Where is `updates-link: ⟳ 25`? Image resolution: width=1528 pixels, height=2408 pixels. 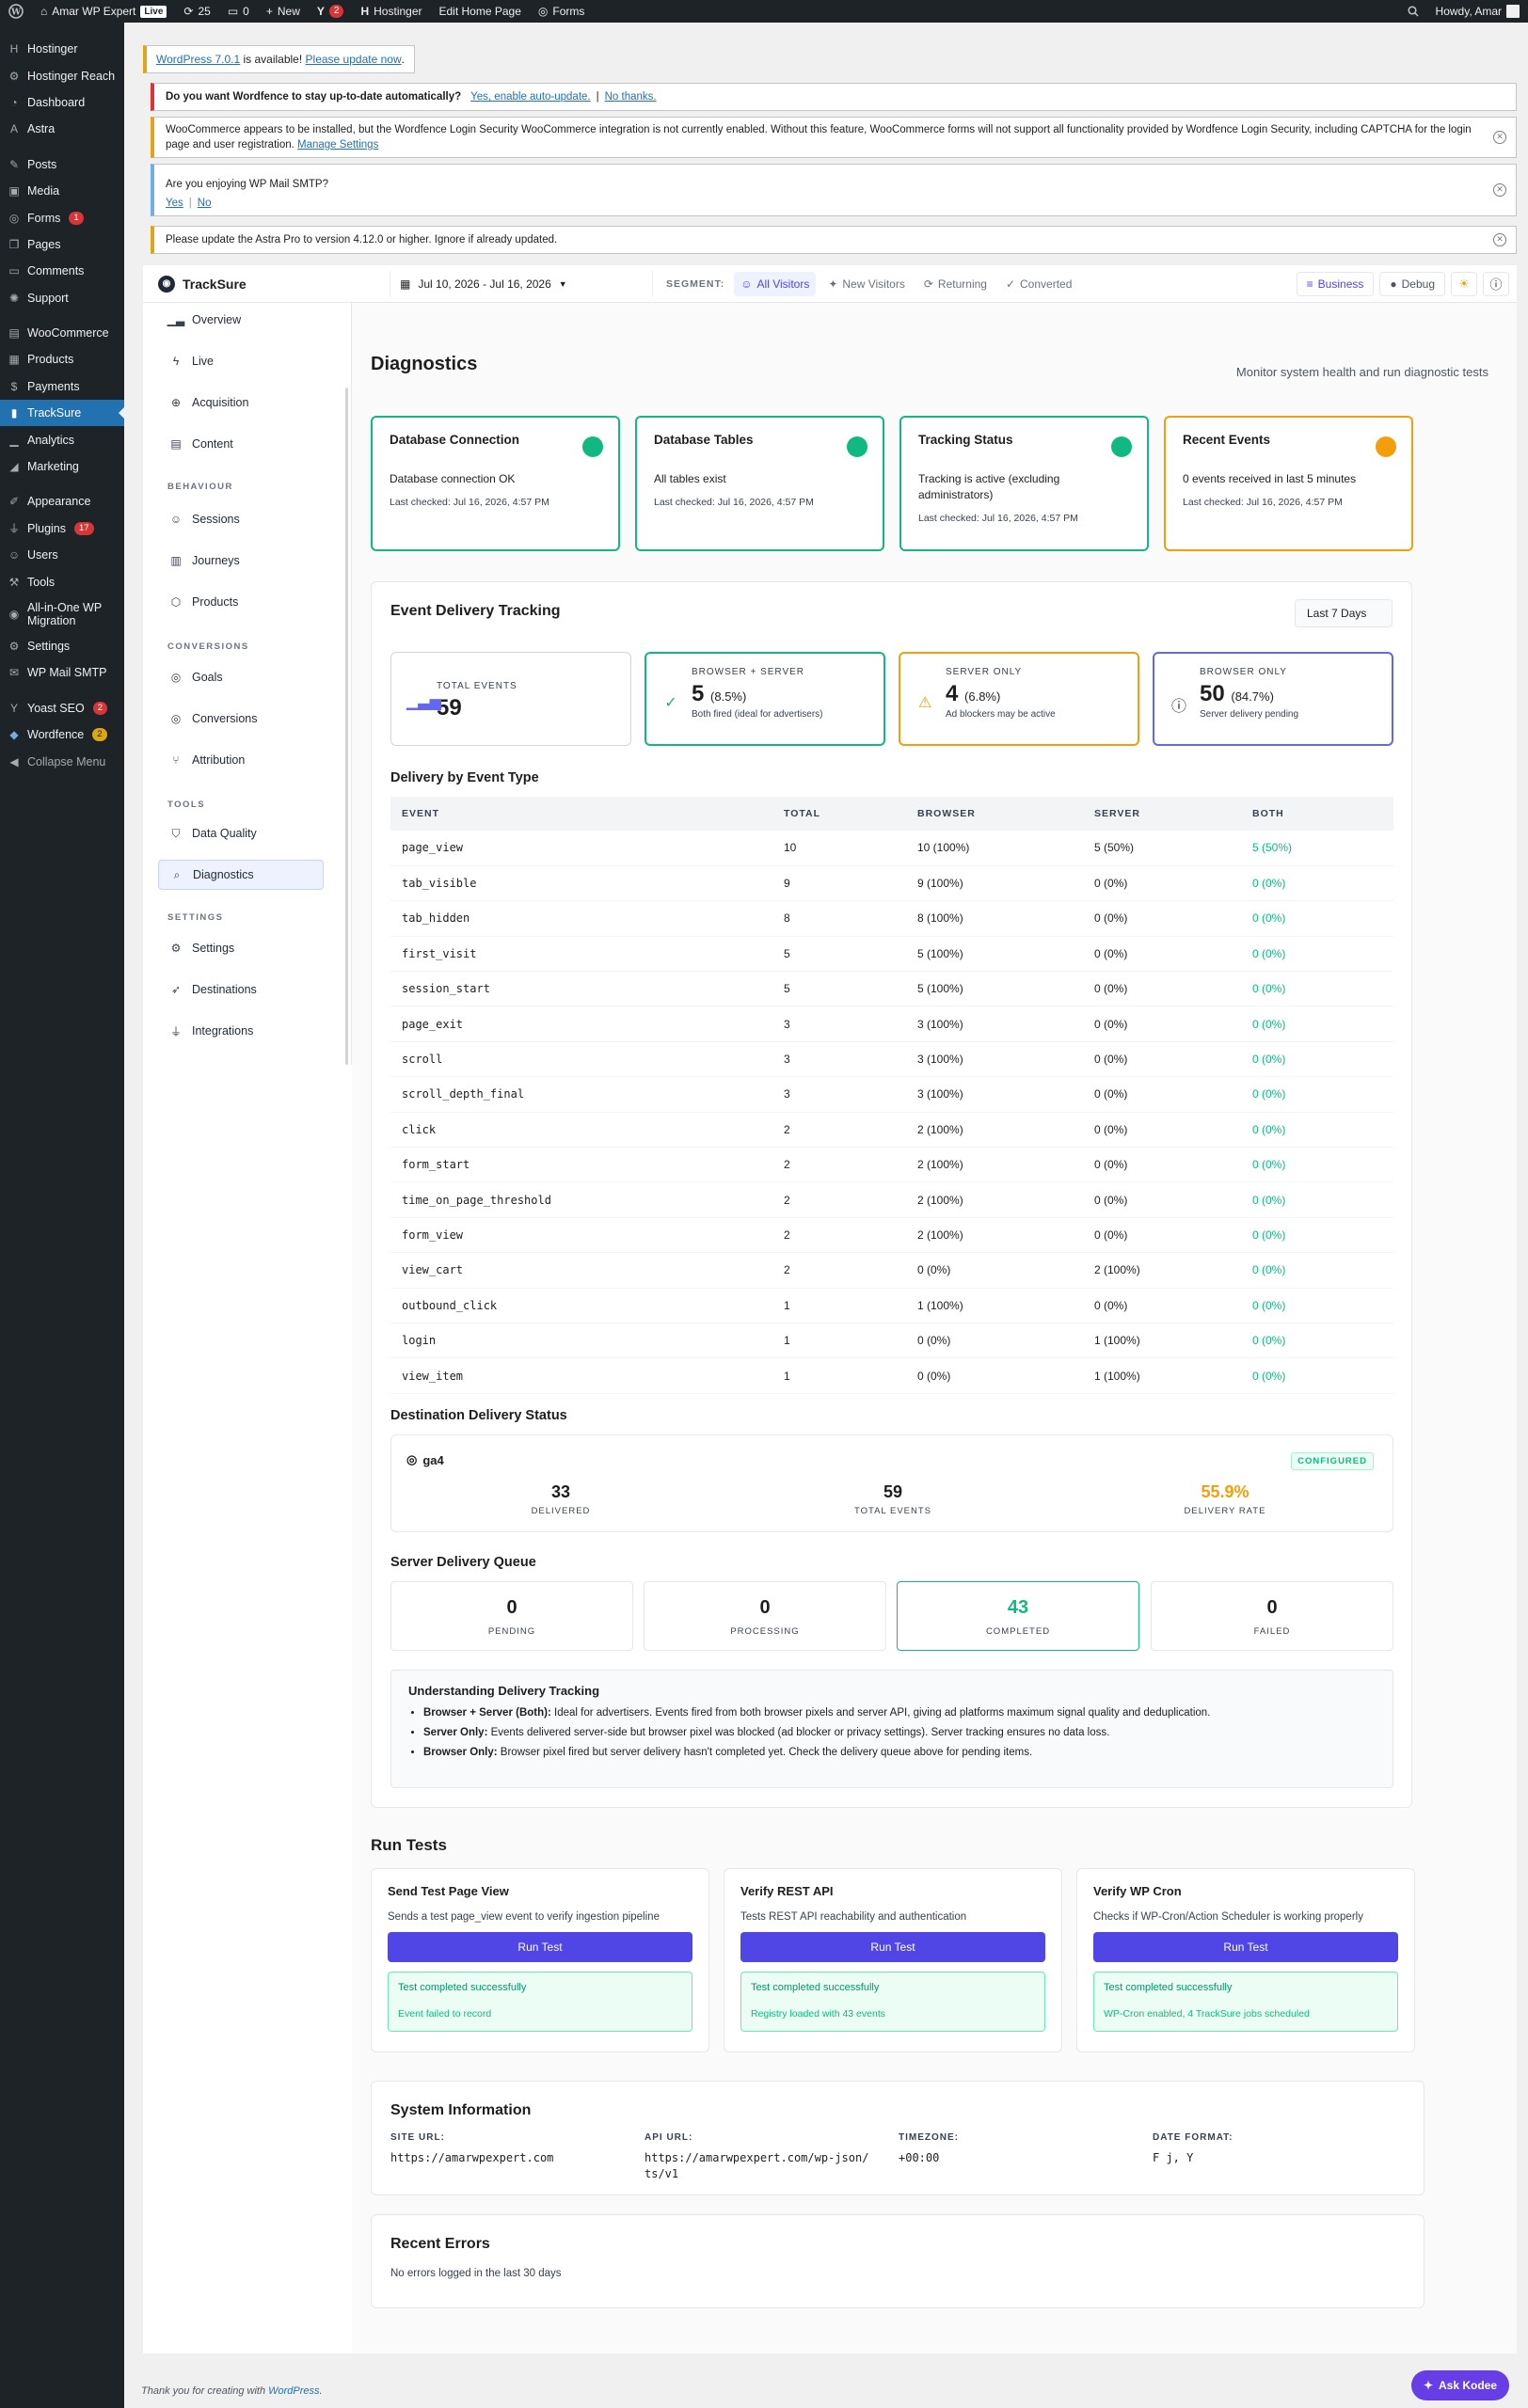
updates-link: ⟳ 25 is located at coordinates (196, 11).